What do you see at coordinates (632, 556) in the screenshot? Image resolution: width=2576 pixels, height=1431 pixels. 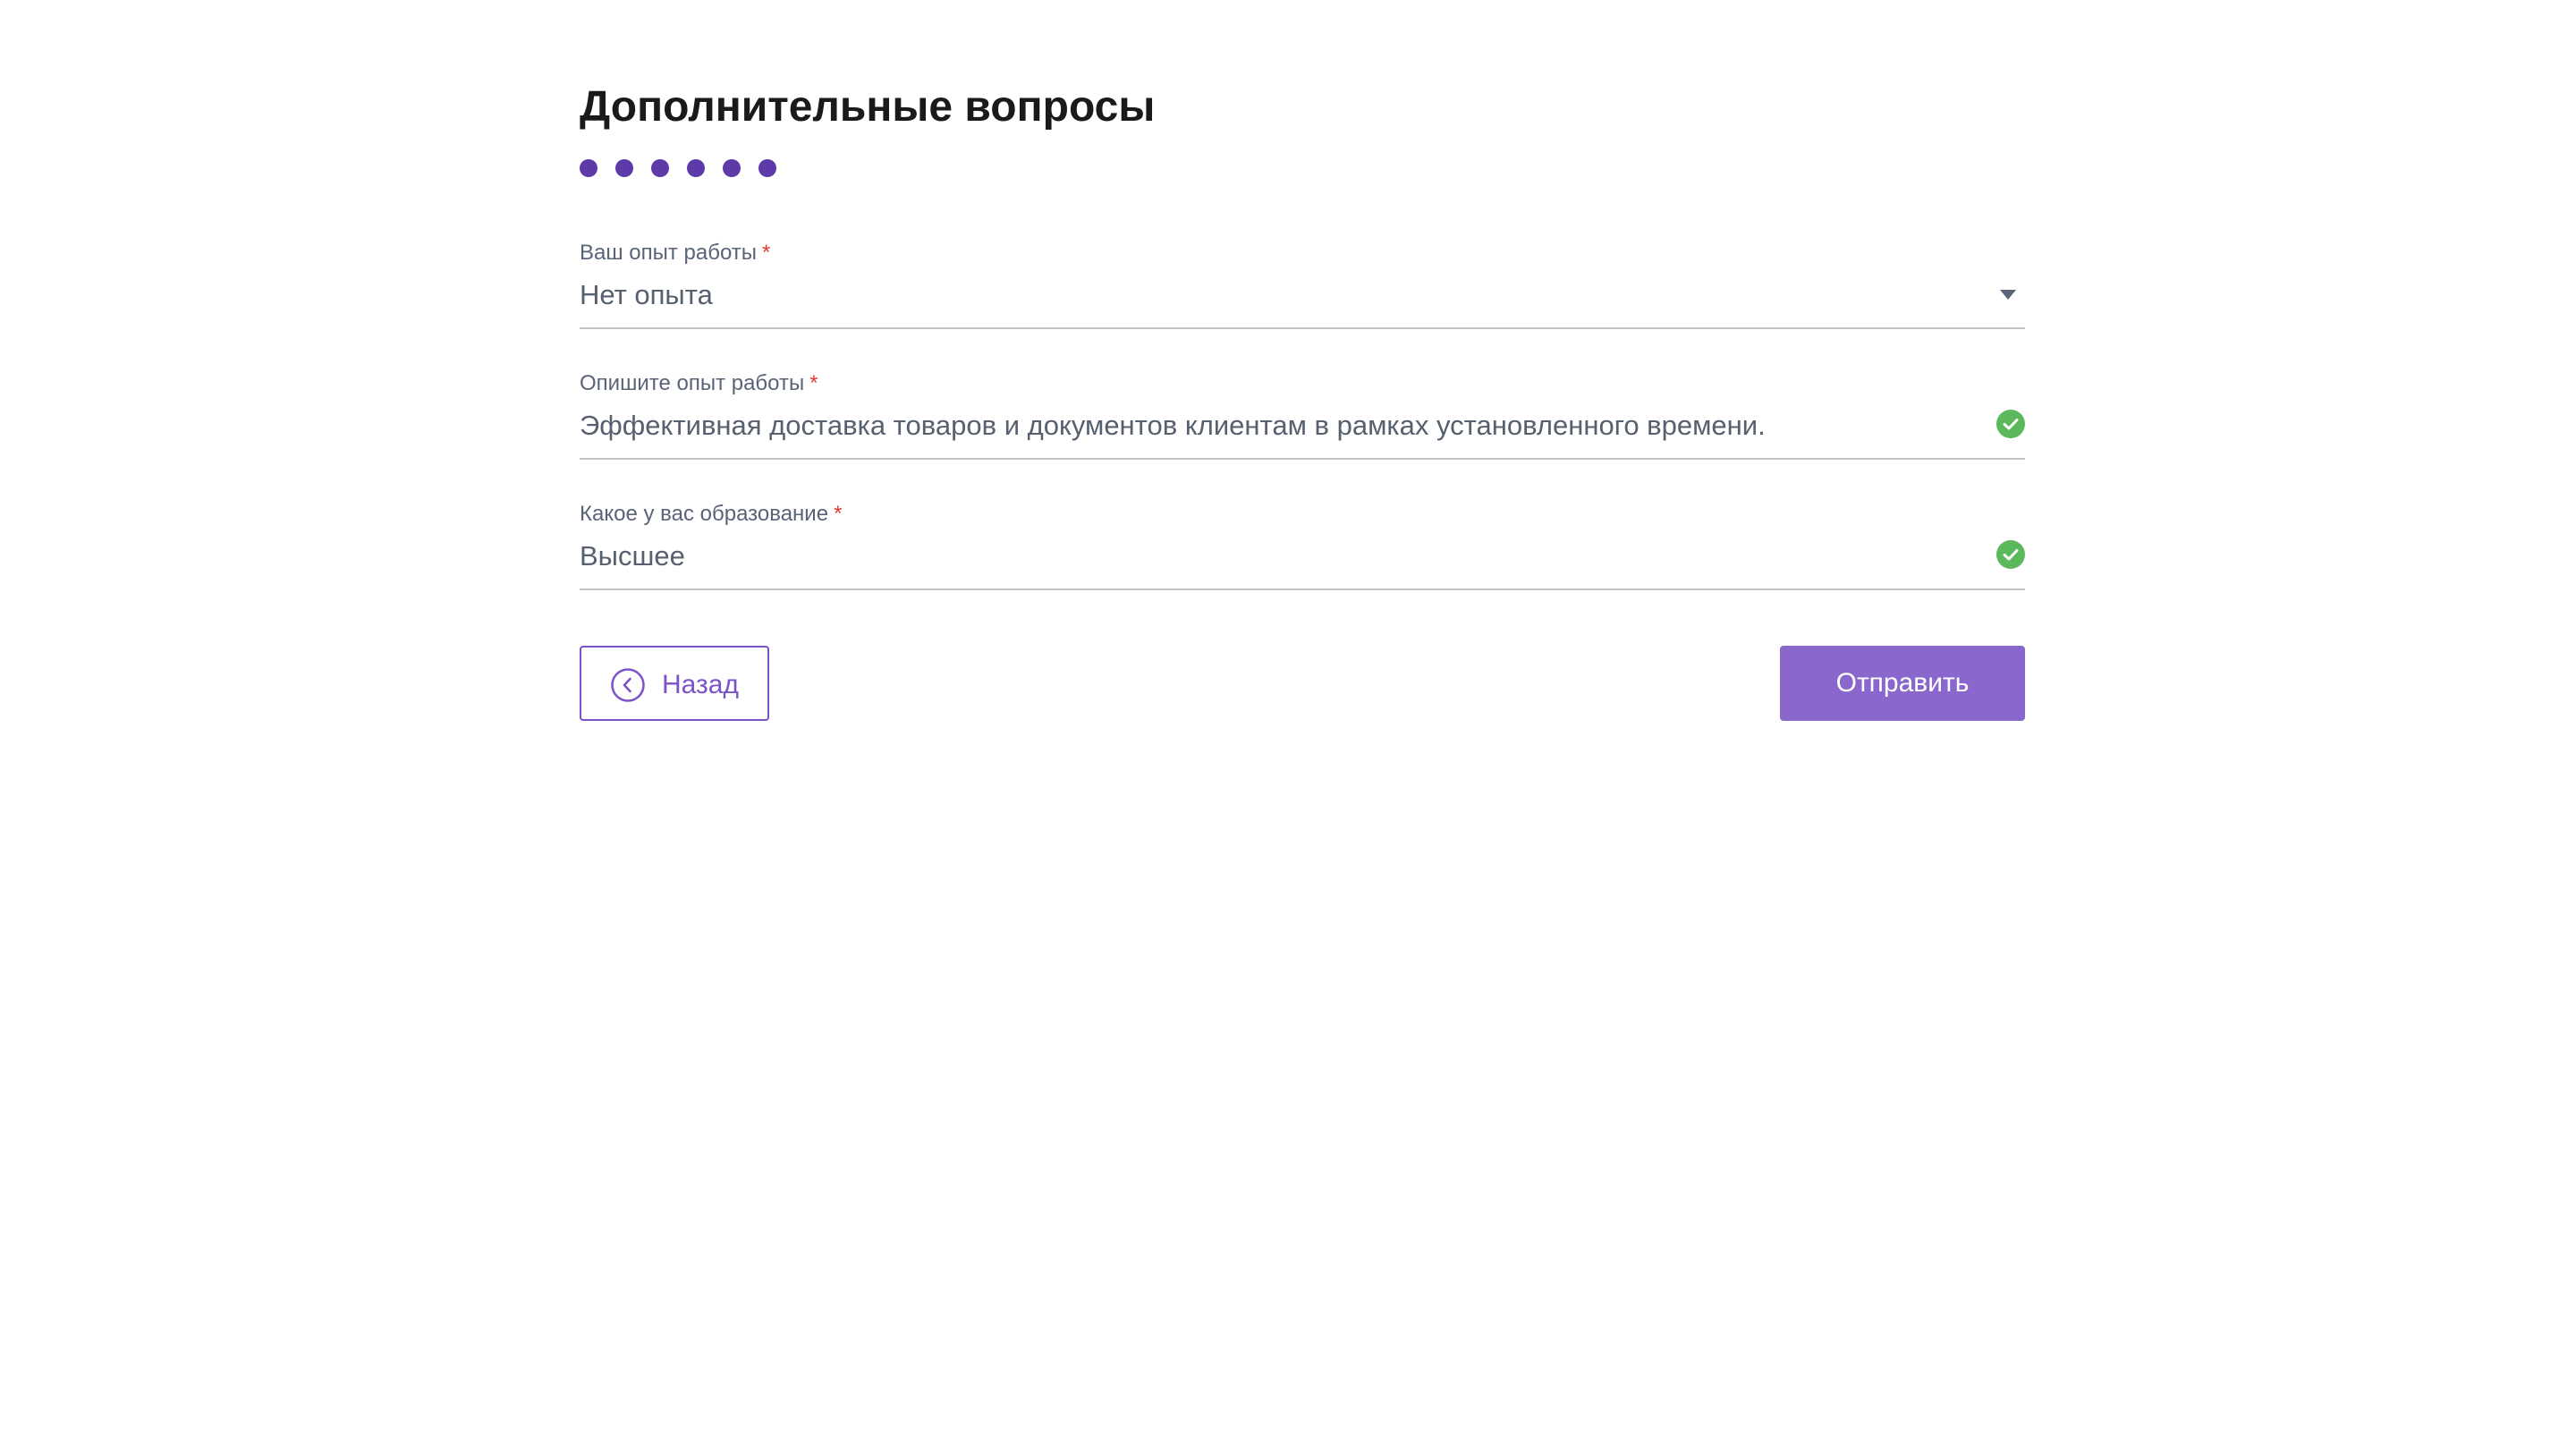 I see `education-value: Высшее` at bounding box center [632, 556].